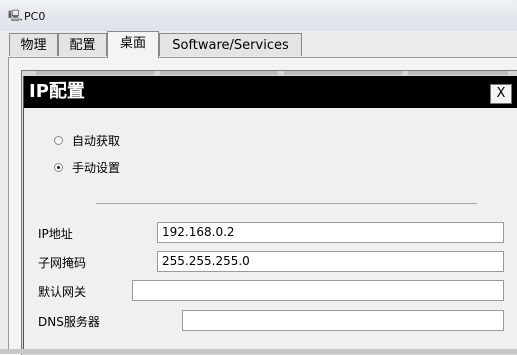 The height and width of the screenshot is (355, 517). I want to click on ip-address-field: 192.168.0.2, so click(330, 232).